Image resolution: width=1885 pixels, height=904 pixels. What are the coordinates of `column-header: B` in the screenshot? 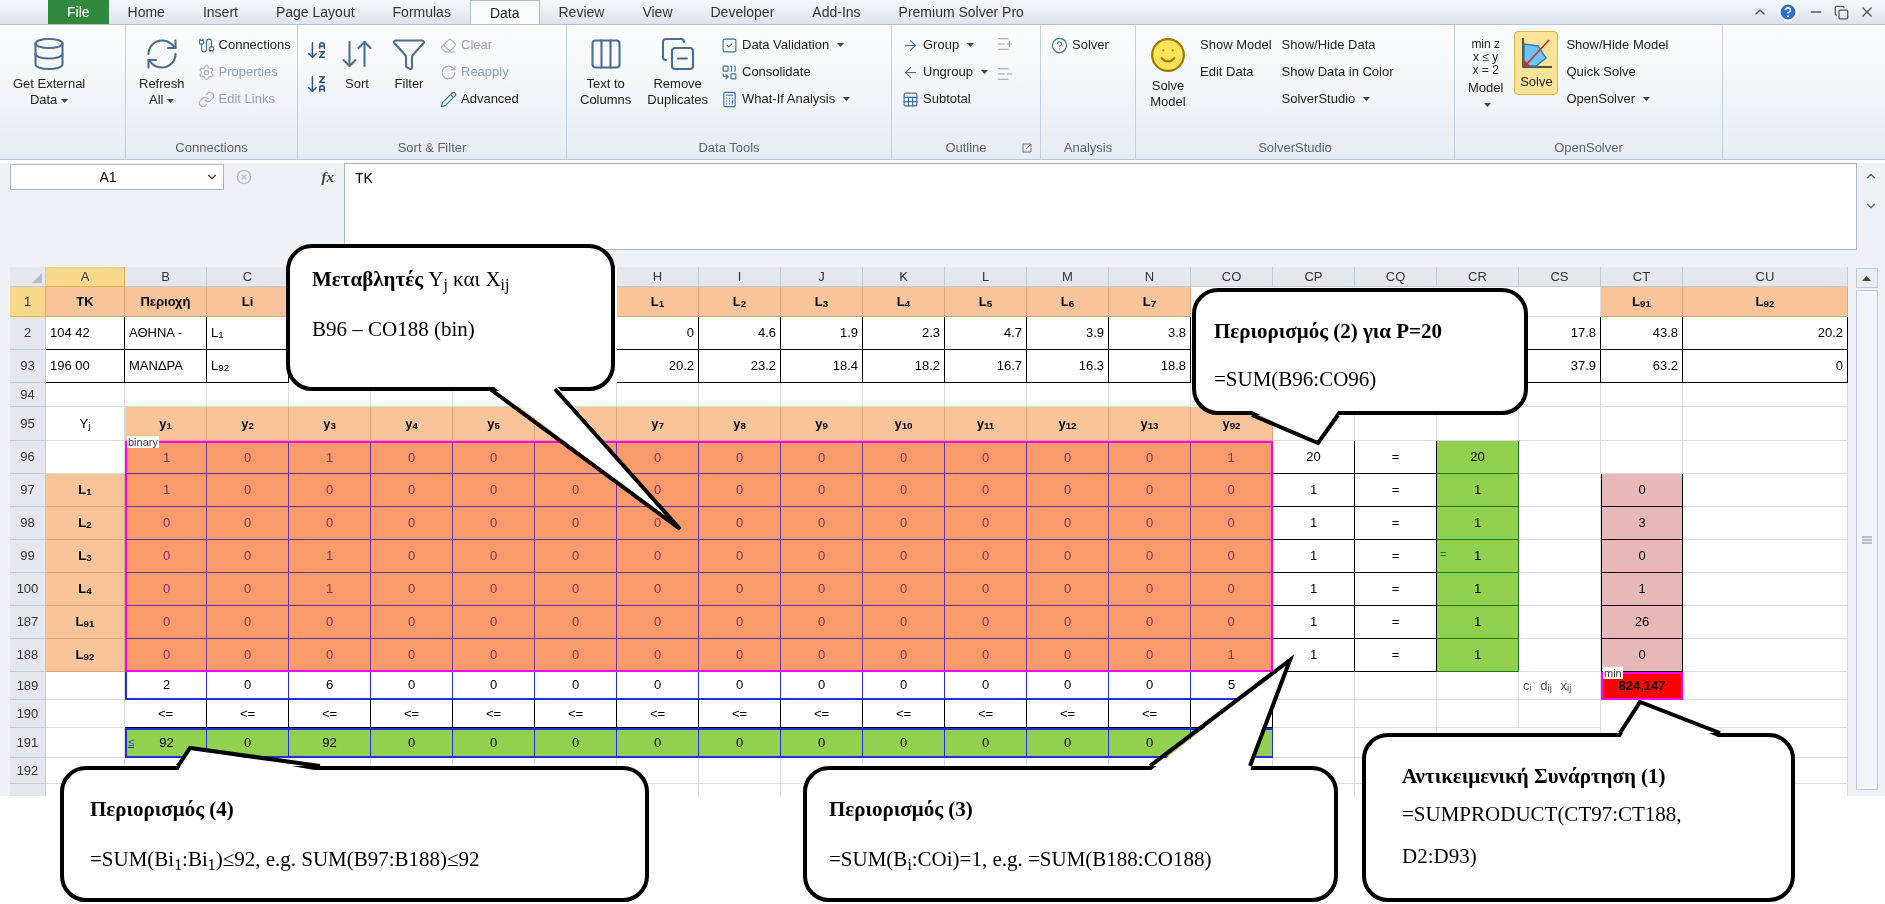 It's located at (166, 277).